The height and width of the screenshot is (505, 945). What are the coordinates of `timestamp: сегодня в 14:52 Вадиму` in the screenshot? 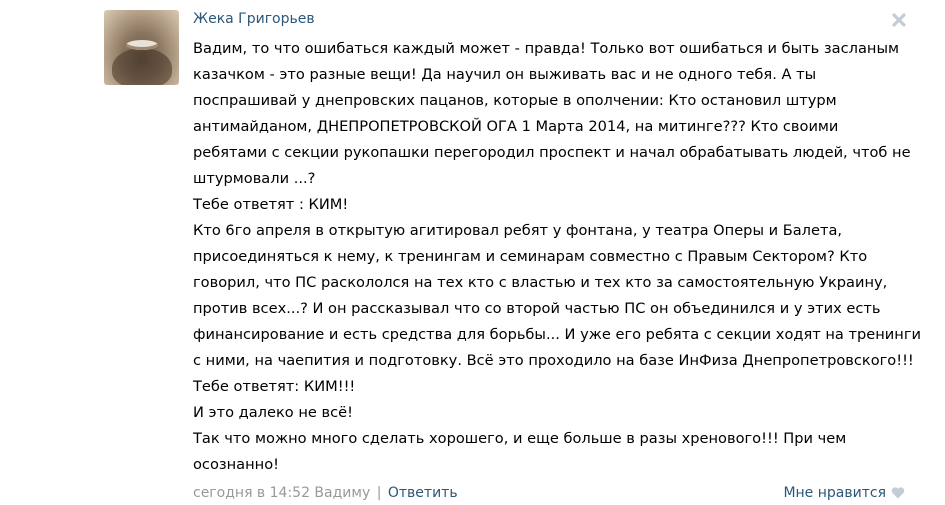 It's located at (281, 493).